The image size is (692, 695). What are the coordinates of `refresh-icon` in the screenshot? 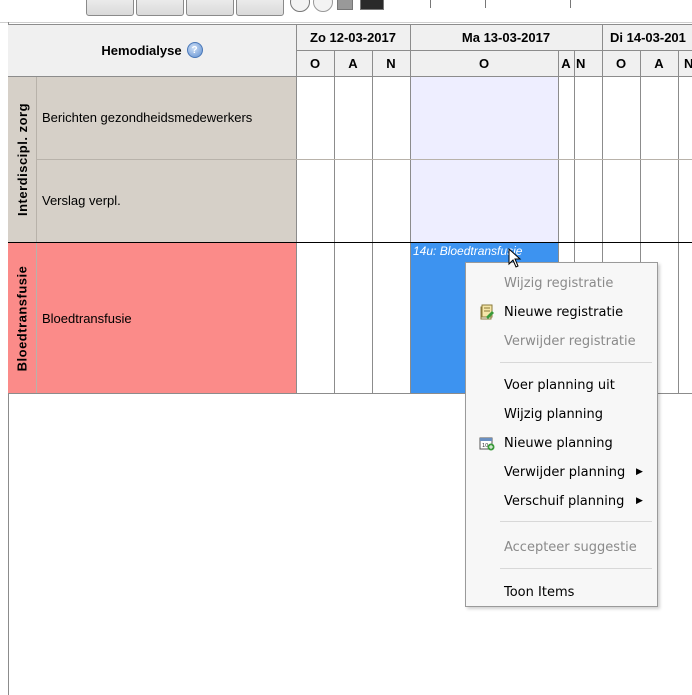 It's located at (300, 6).